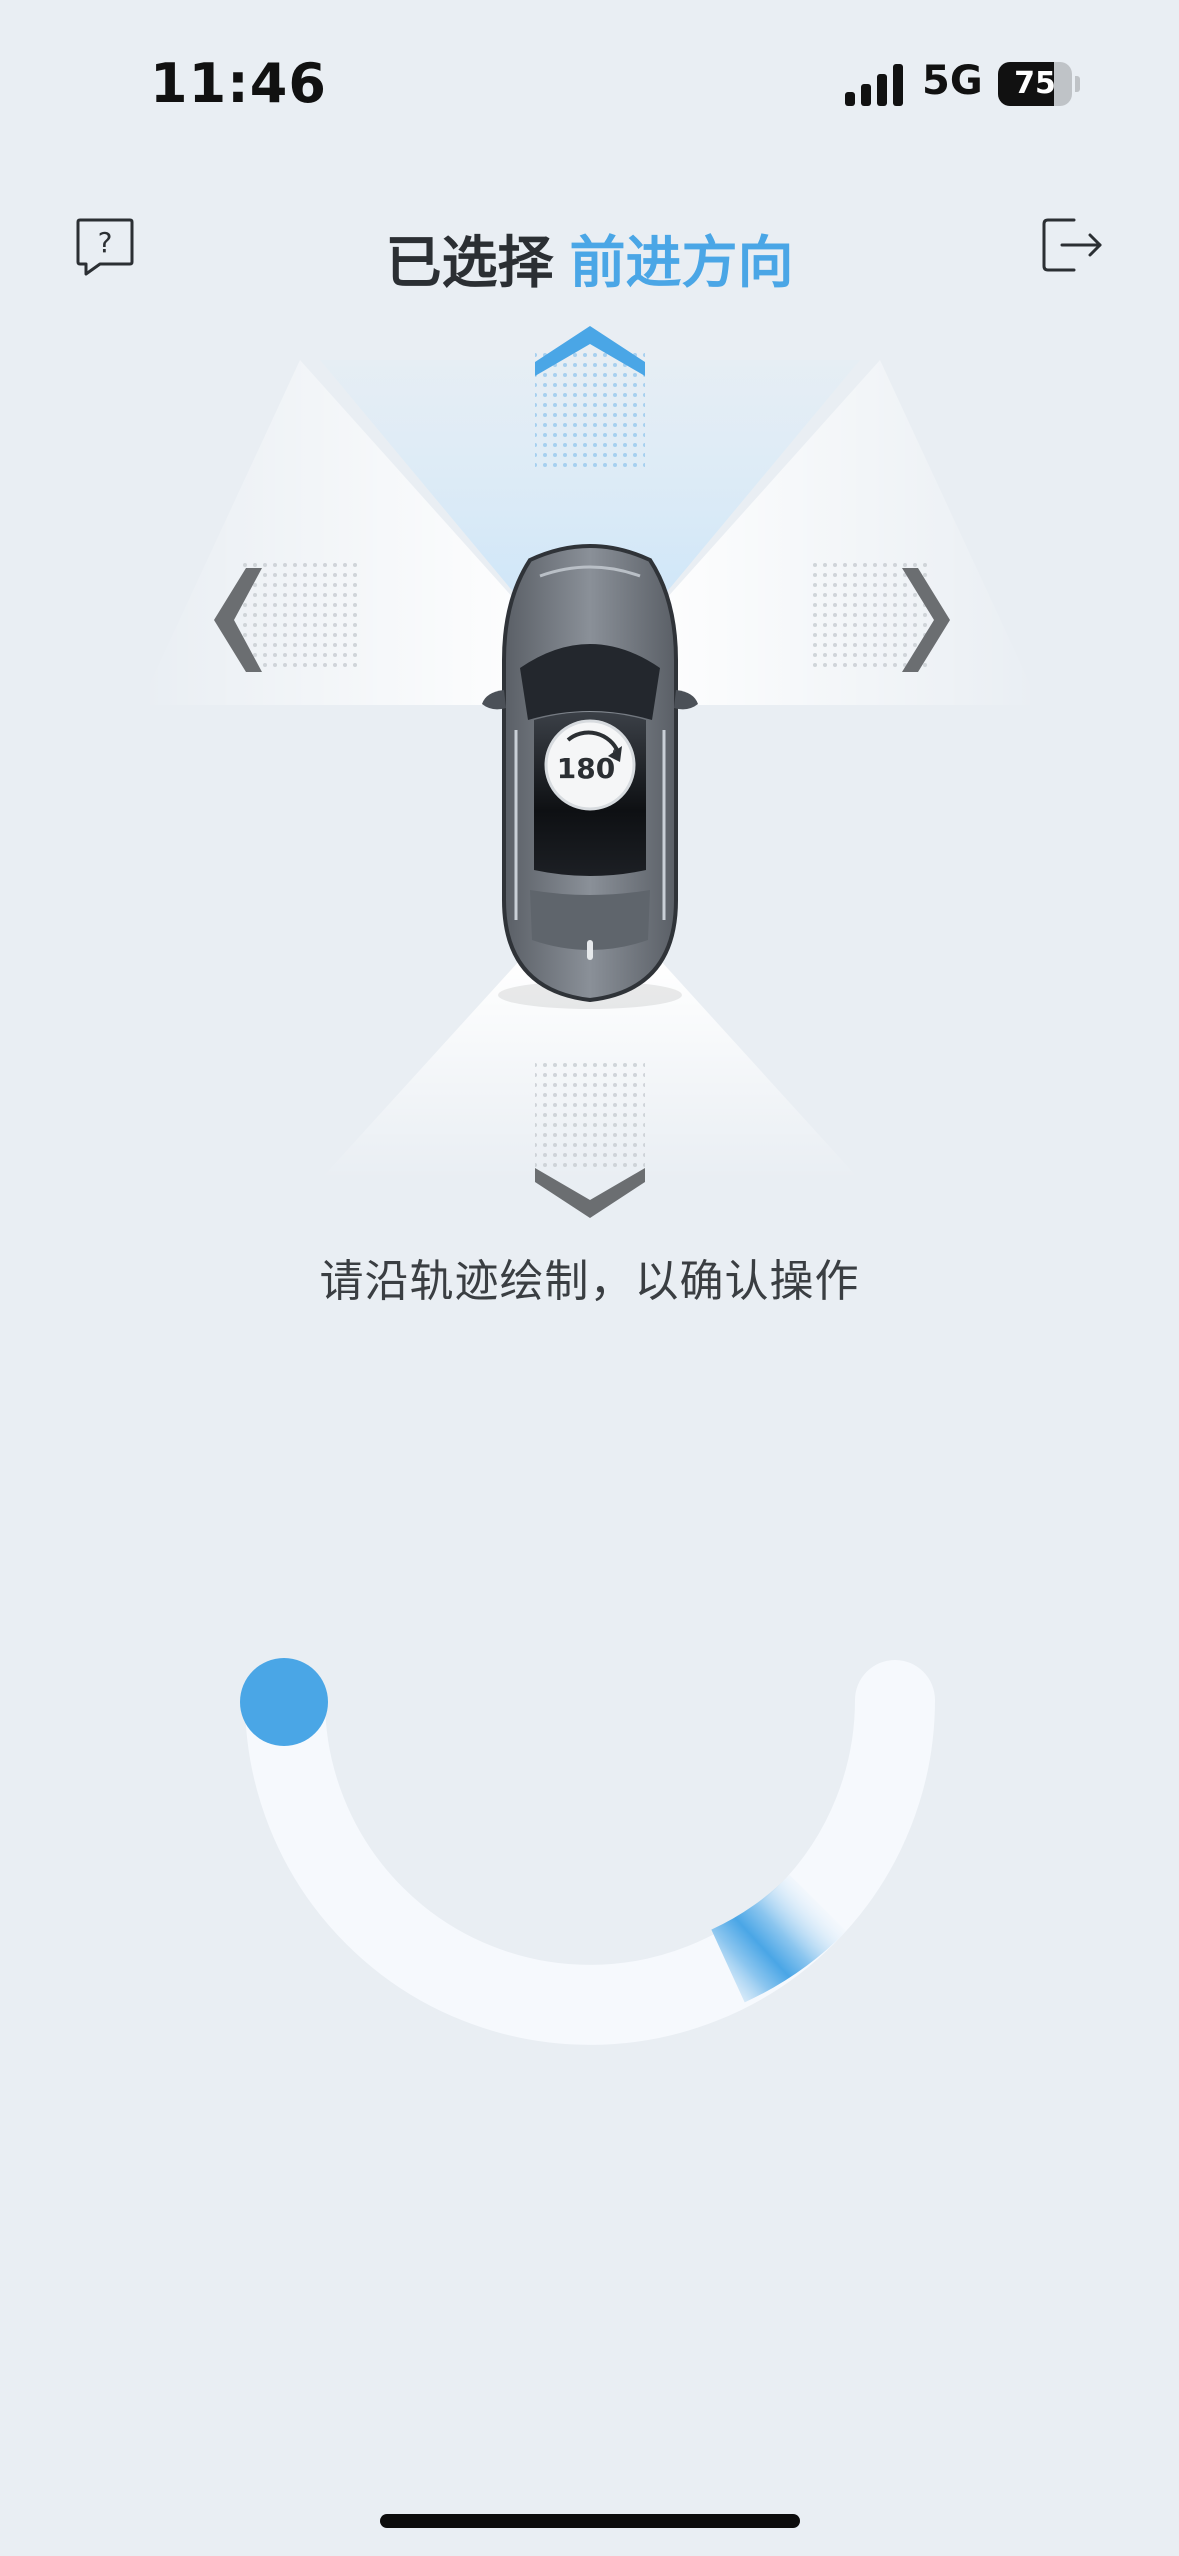 This screenshot has height=2556, width=1179. Describe the element at coordinates (589, 85) in the screenshot. I see `status-bar: 11:46 5G 75` at that location.